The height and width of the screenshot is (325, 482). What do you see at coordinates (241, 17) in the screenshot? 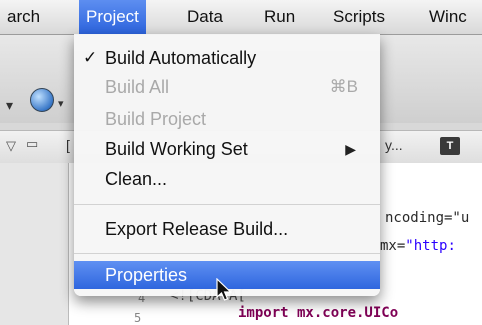
I see `menubar: arch Project Data Run Scripts Winc` at bounding box center [241, 17].